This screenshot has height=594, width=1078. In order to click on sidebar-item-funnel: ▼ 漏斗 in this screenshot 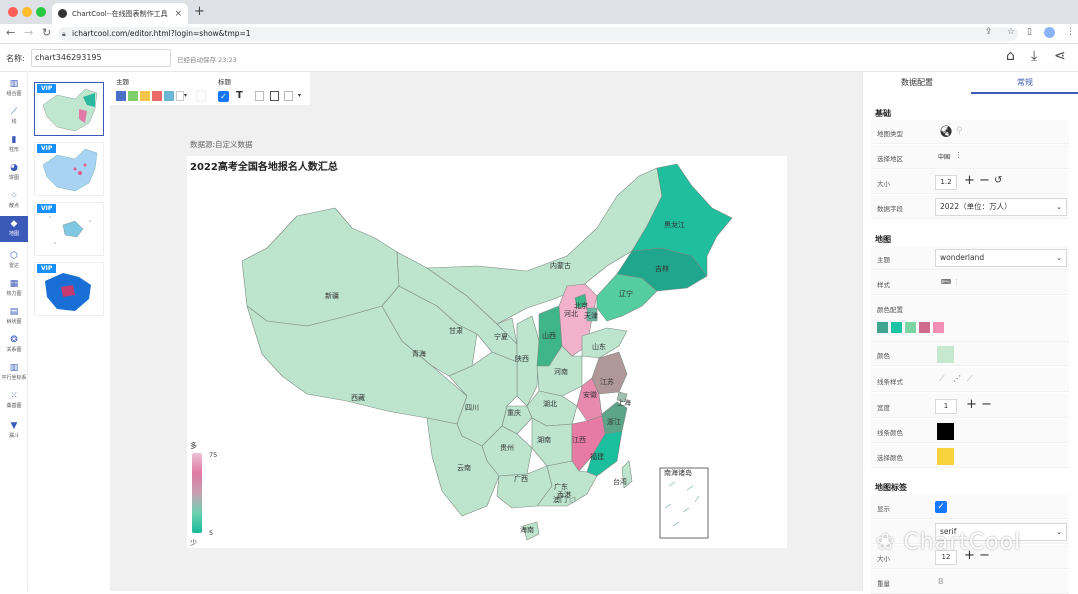, I will do `click(14, 431)`.